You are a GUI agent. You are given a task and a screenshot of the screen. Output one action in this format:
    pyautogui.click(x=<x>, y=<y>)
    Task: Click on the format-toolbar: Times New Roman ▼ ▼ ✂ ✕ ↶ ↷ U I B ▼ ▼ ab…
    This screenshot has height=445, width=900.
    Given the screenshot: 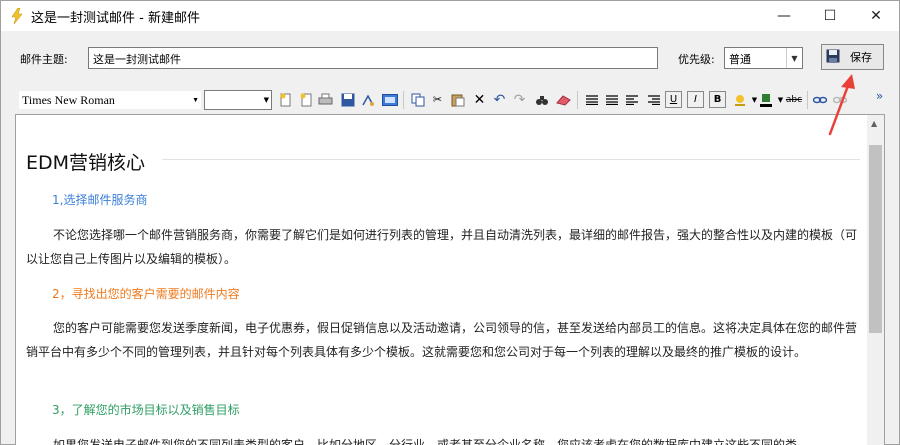 What is the action you would take?
    pyautogui.click(x=450, y=100)
    